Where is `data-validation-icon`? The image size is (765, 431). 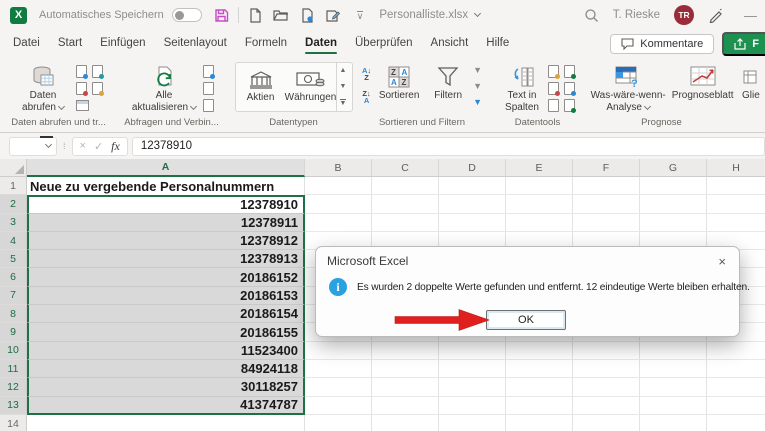 data-validation-icon is located at coordinates (554, 89).